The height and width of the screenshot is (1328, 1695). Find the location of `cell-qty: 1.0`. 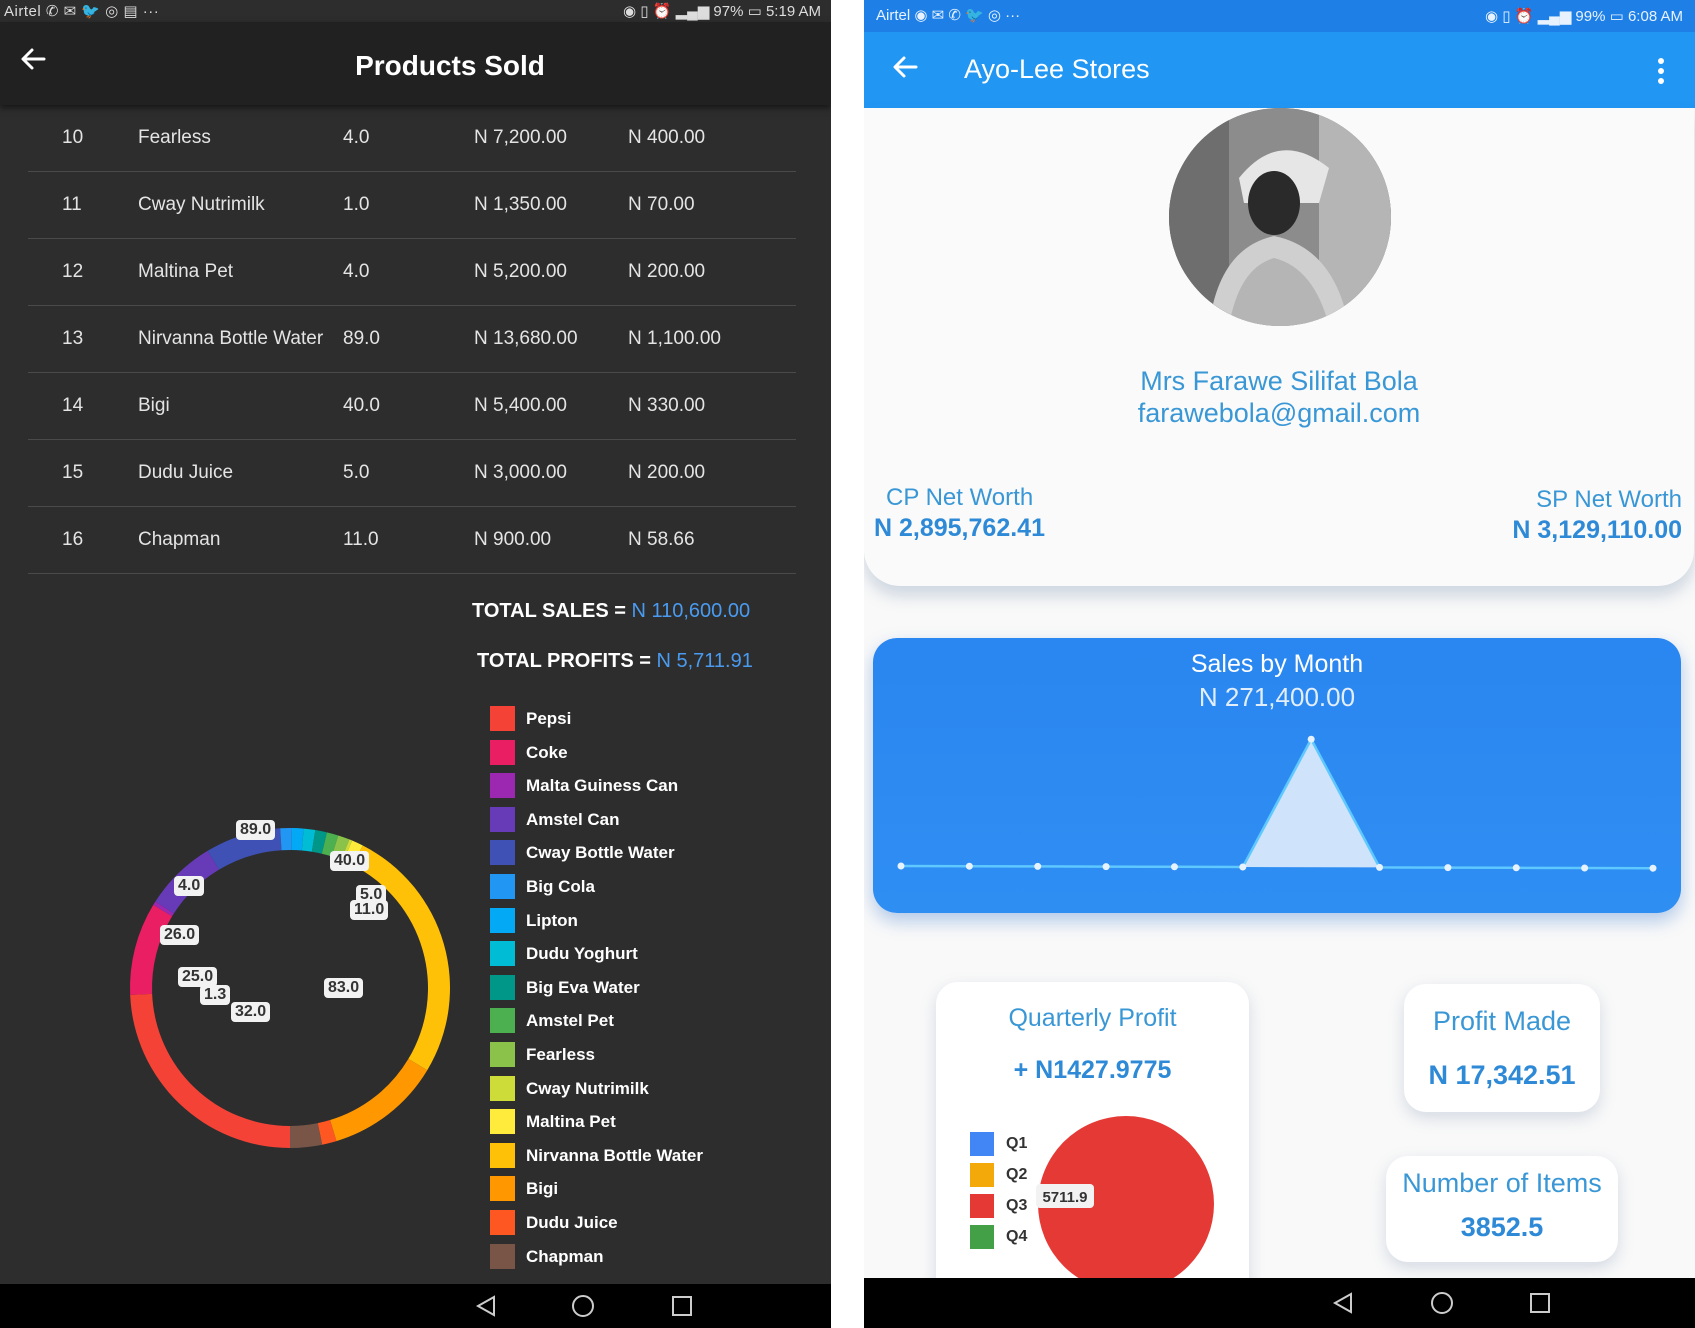

cell-qty: 1.0 is located at coordinates (356, 204).